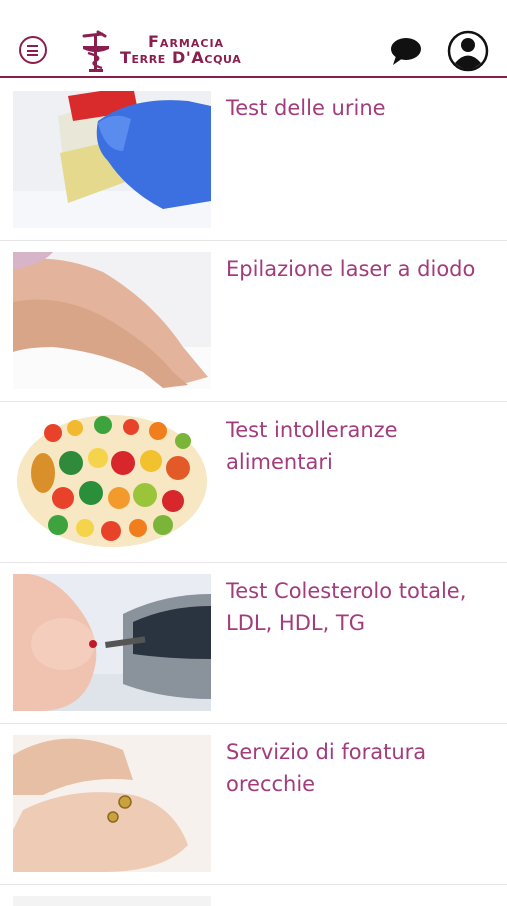 This screenshot has width=507, height=906. Describe the element at coordinates (112, 803) in the screenshot. I see `earrings-hands-image` at that location.